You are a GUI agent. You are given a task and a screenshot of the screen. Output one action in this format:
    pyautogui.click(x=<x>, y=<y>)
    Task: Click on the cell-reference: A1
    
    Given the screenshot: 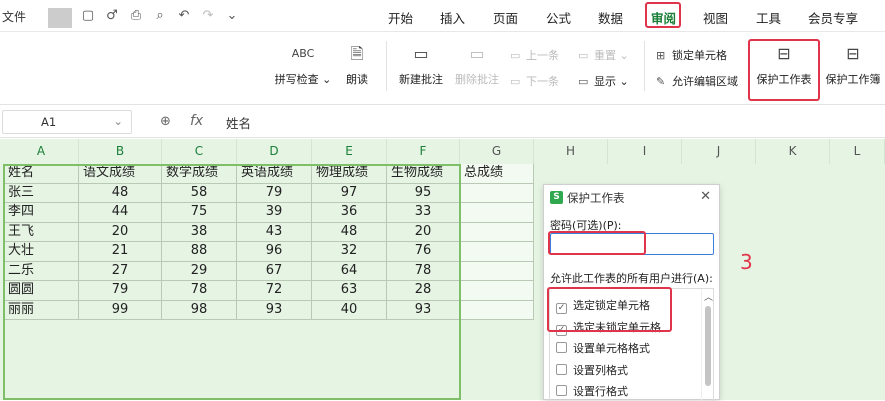 What is the action you would take?
    pyautogui.click(x=49, y=122)
    